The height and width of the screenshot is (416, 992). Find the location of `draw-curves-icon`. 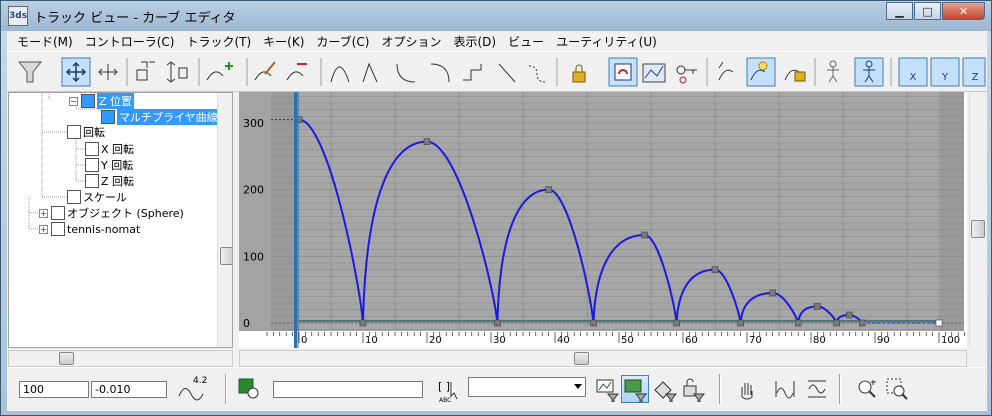

draw-curves-icon is located at coordinates (265, 71).